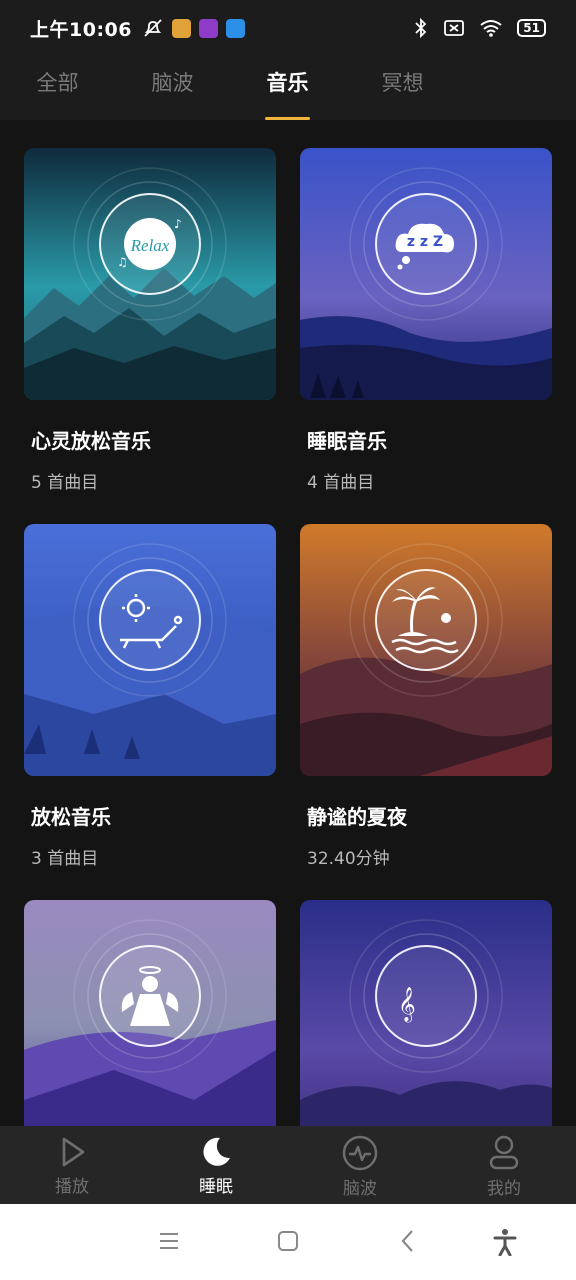  What do you see at coordinates (421, 28) in the screenshot?
I see `bluetooth-icon` at bounding box center [421, 28].